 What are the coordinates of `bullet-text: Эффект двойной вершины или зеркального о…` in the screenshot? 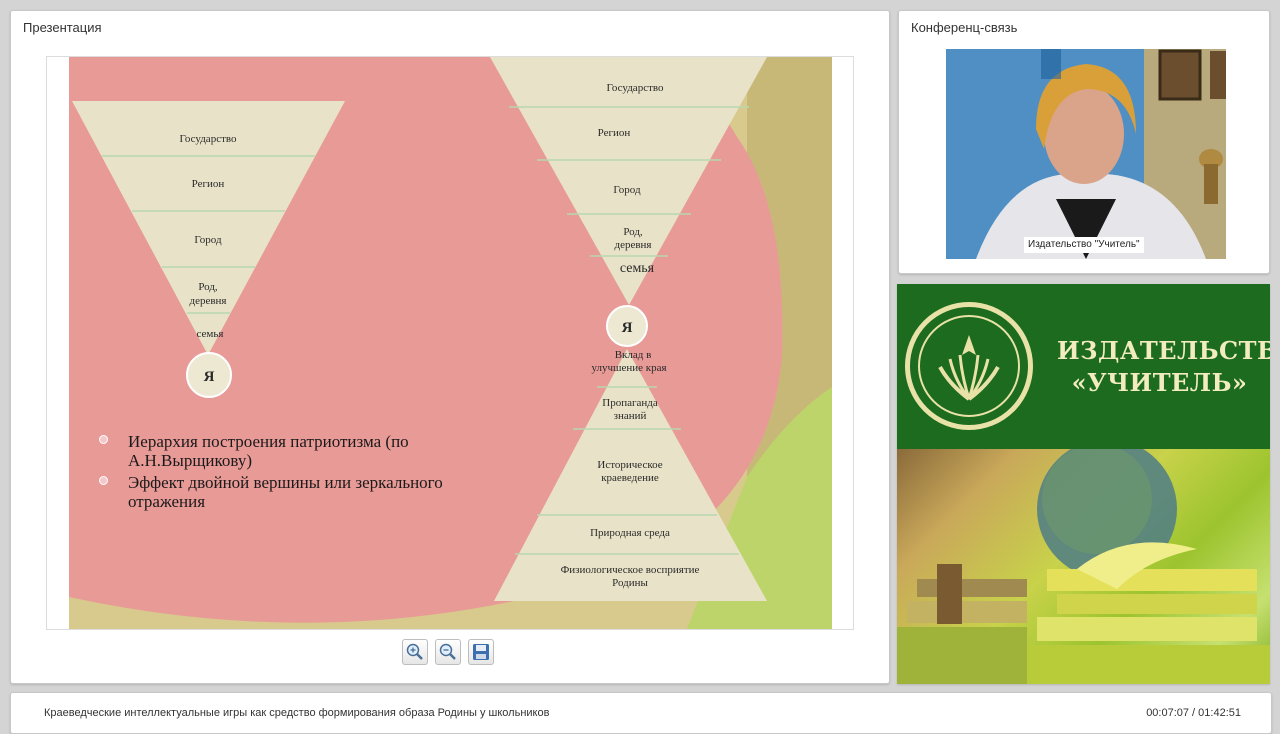 It's located at (285, 492).